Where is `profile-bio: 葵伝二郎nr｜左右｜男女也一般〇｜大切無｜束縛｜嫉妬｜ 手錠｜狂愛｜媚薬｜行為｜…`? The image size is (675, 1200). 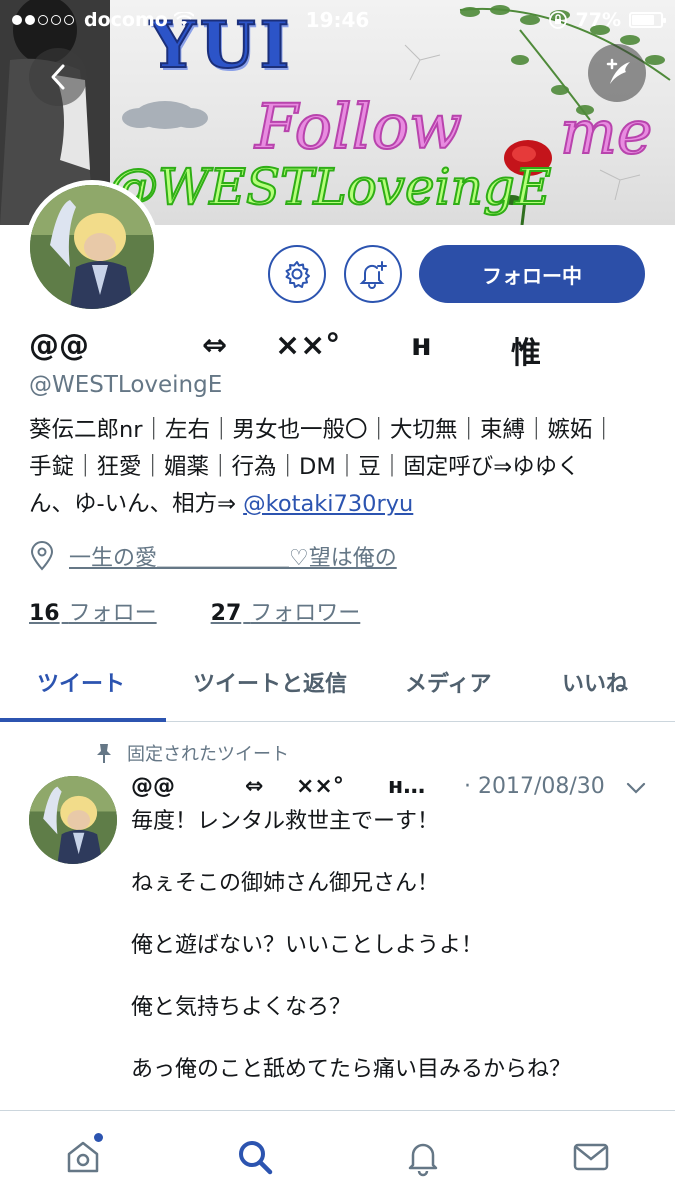
profile-bio: 葵伝二郎nr｜左右｜男女也一般〇｜大切無｜束縛｜嫉妬｜ 手錠｜狂愛｜媚薬｜行為｜… is located at coordinates (339, 467).